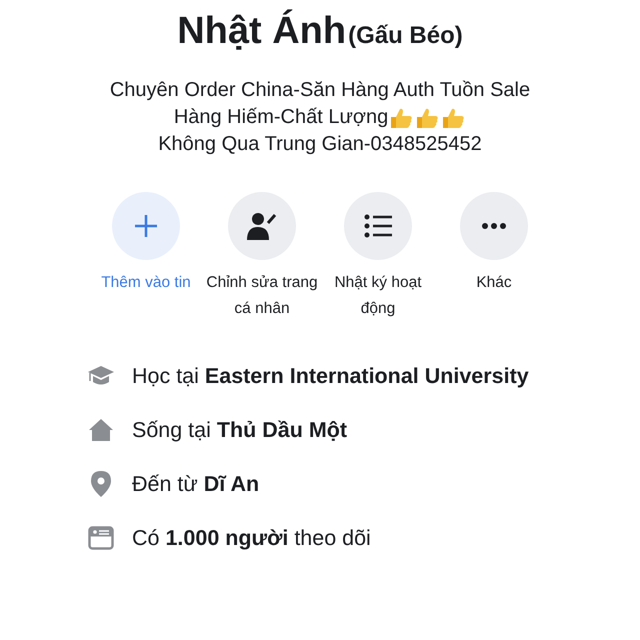 The height and width of the screenshot is (640, 640). Describe the element at coordinates (240, 430) in the screenshot. I see `profile-detail-text: Sống tại Thủ Dầu Một` at that location.